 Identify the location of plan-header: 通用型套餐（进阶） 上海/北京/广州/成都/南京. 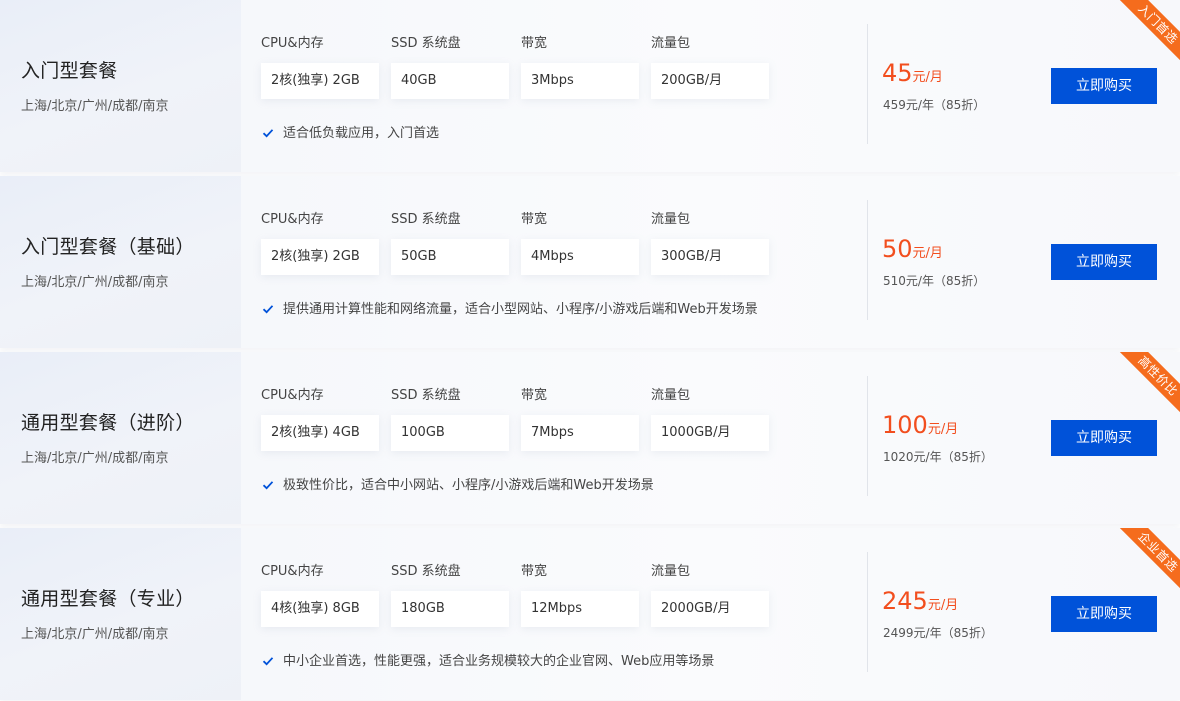
(120, 438).